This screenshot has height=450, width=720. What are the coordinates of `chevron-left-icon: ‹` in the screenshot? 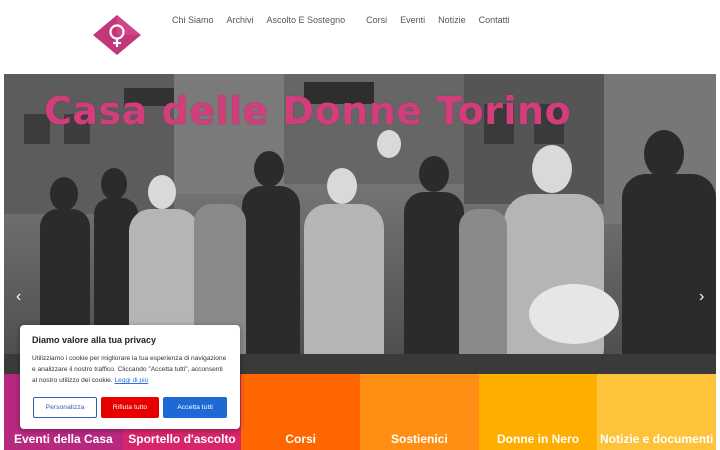 It's located at (19, 296).